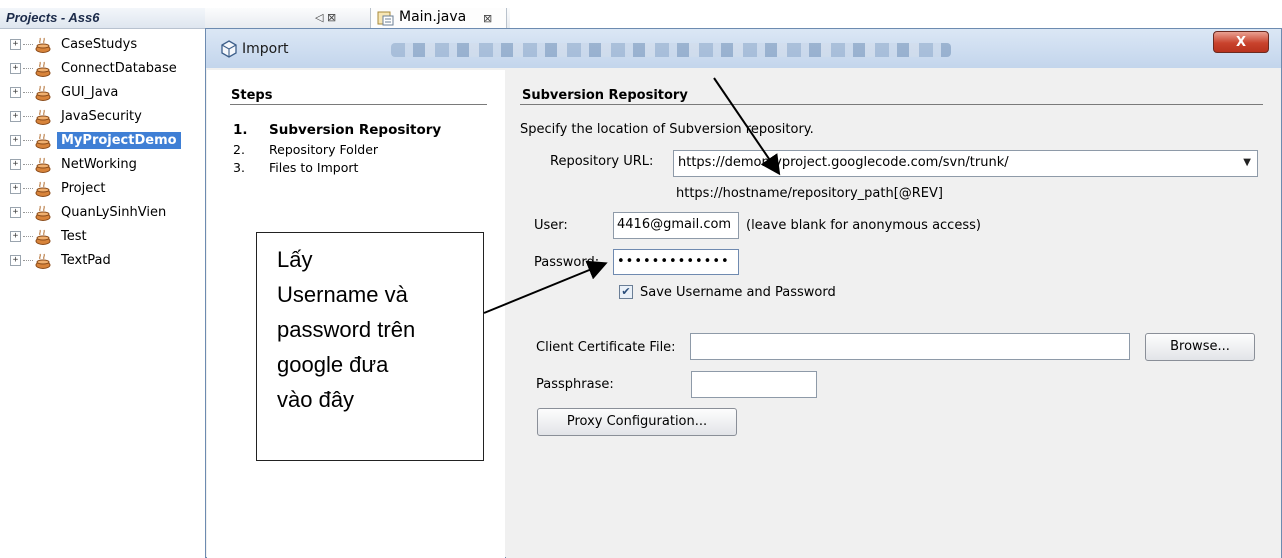 This screenshot has height=558, width=1282. What do you see at coordinates (747, 126) in the screenshot?
I see `arrow-to-url` at bounding box center [747, 126].